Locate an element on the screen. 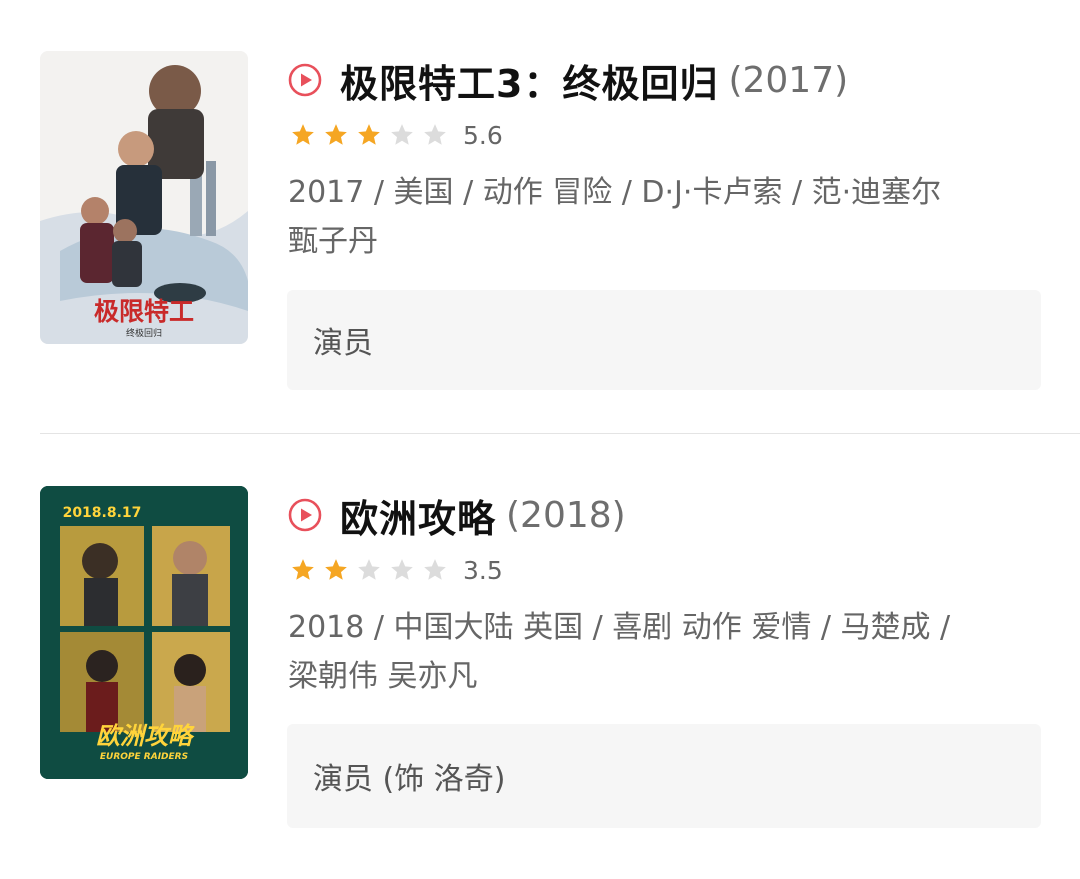 The height and width of the screenshot is (879, 1080). poster-image: 极限特工 终极回归 is located at coordinates (144, 197).